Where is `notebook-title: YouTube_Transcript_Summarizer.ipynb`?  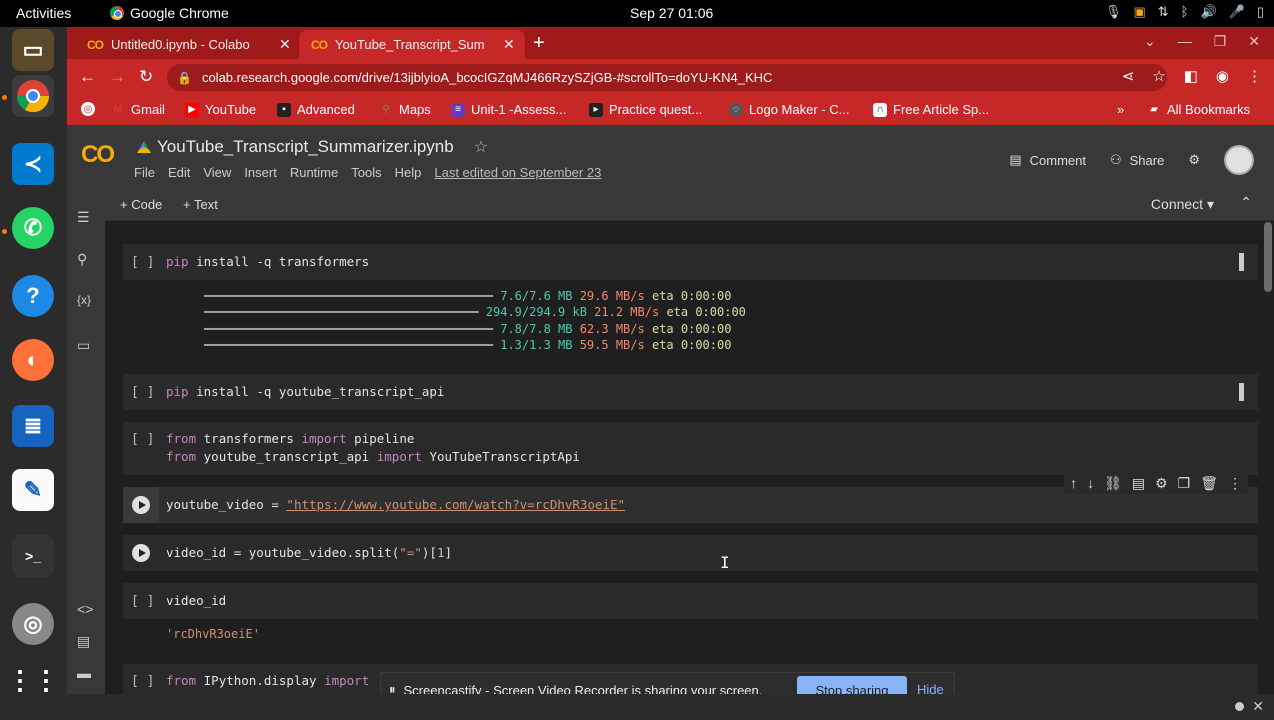
notebook-title: YouTube_Transcript_Summarizer.ipynb is located at coordinates (305, 147).